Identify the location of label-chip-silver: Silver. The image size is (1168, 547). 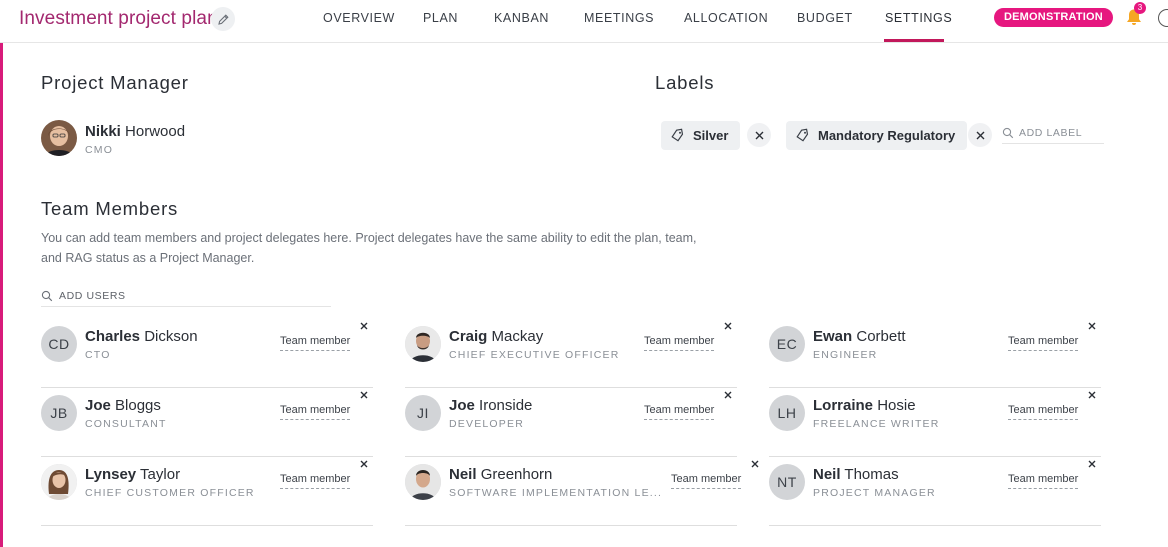
(701, 135).